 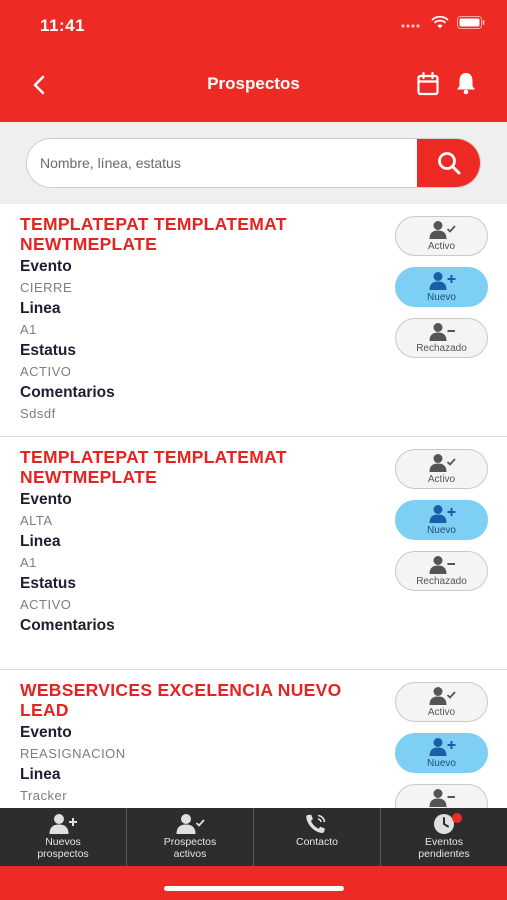 I want to click on battery-icon, so click(x=471, y=22).